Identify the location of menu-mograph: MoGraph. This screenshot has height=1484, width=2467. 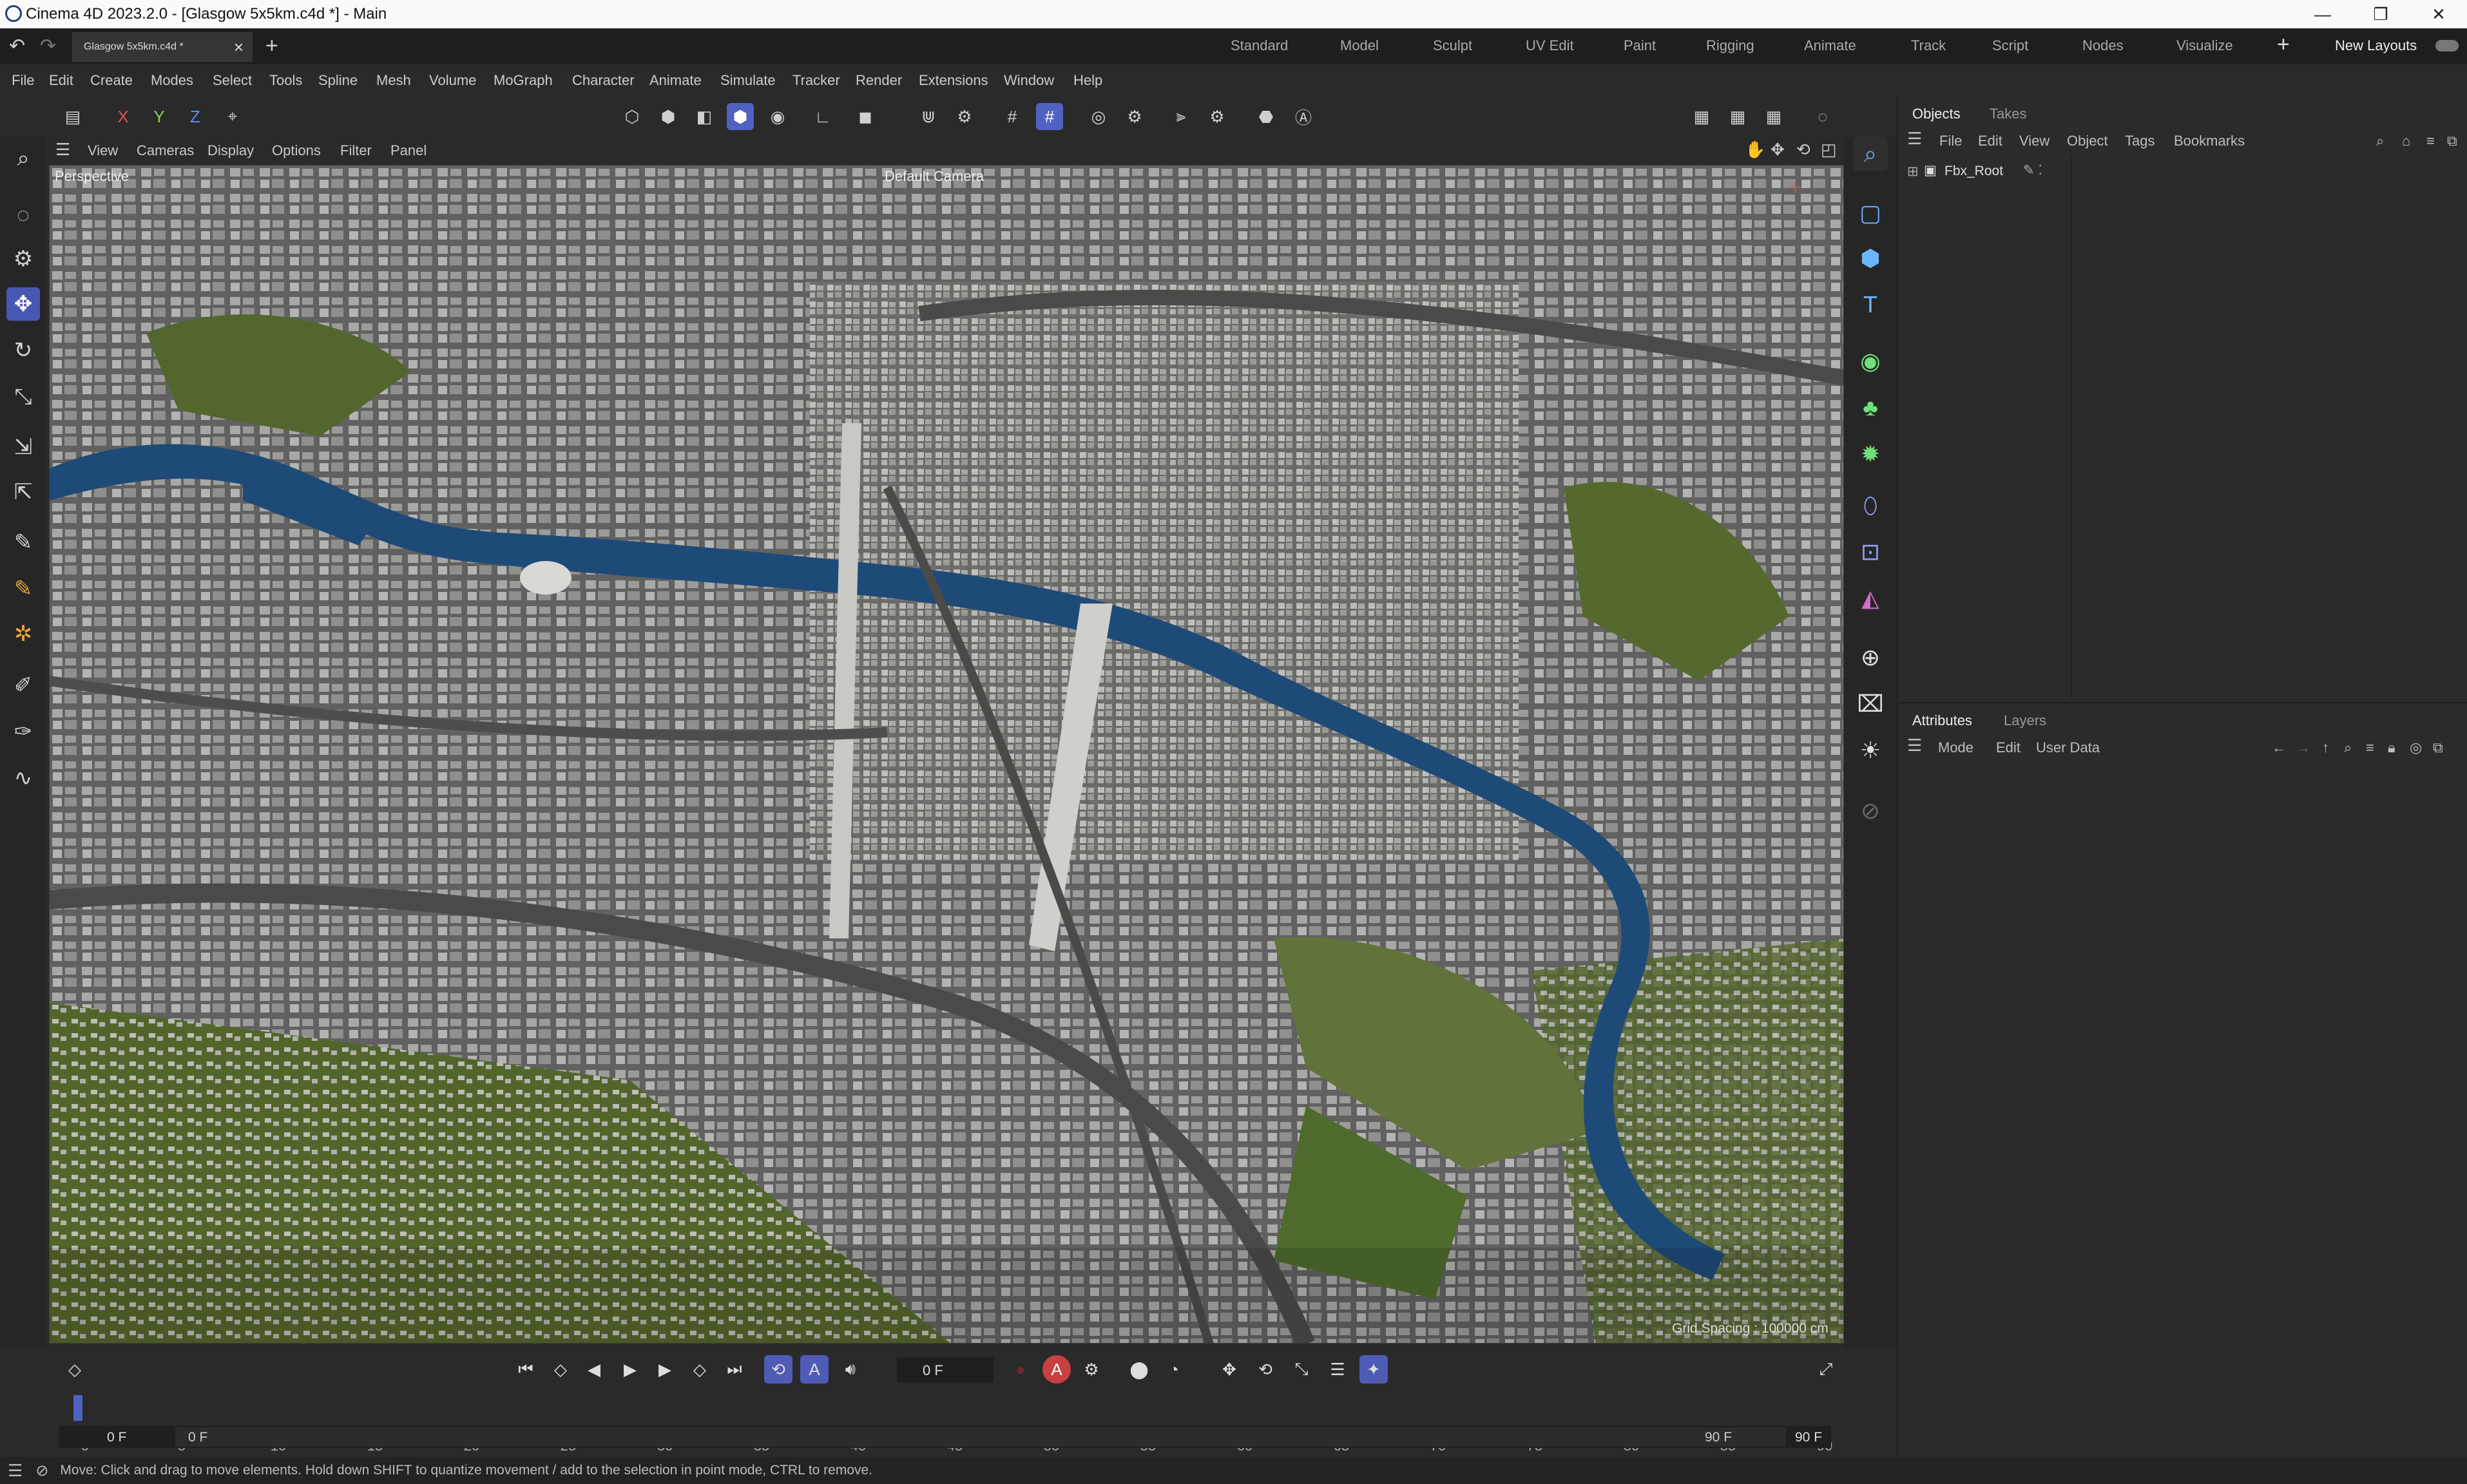
(523, 80).